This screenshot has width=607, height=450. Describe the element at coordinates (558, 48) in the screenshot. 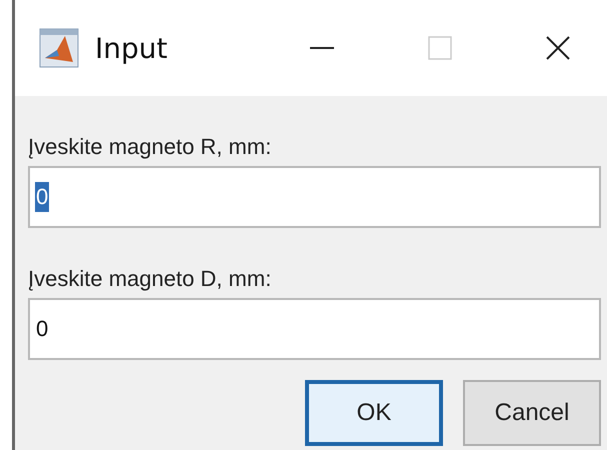

I see `close-icon` at that location.